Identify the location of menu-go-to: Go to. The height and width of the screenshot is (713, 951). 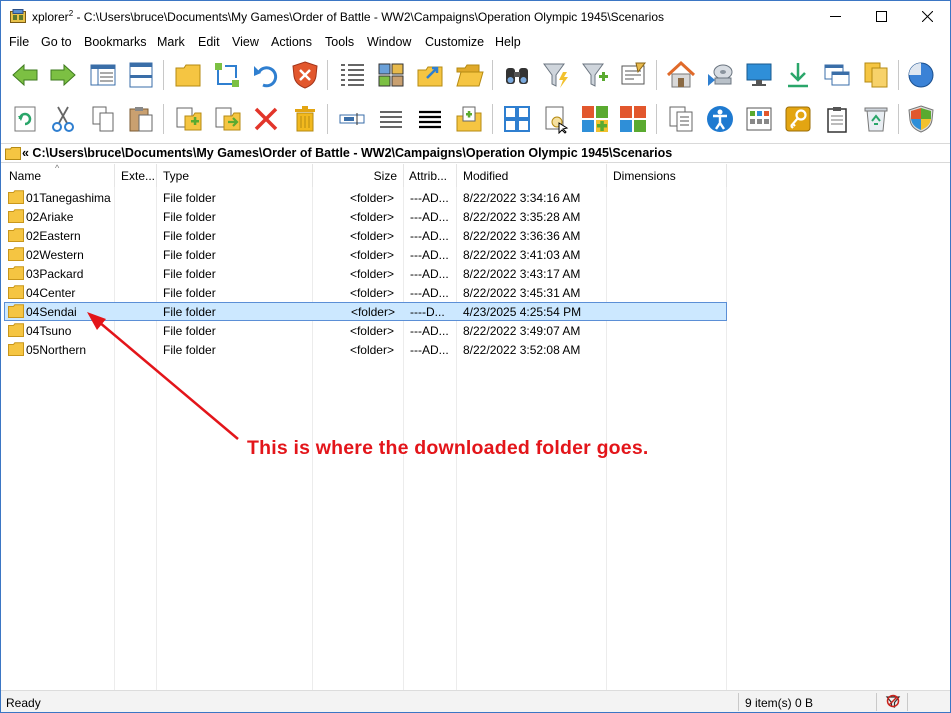
(56, 42).